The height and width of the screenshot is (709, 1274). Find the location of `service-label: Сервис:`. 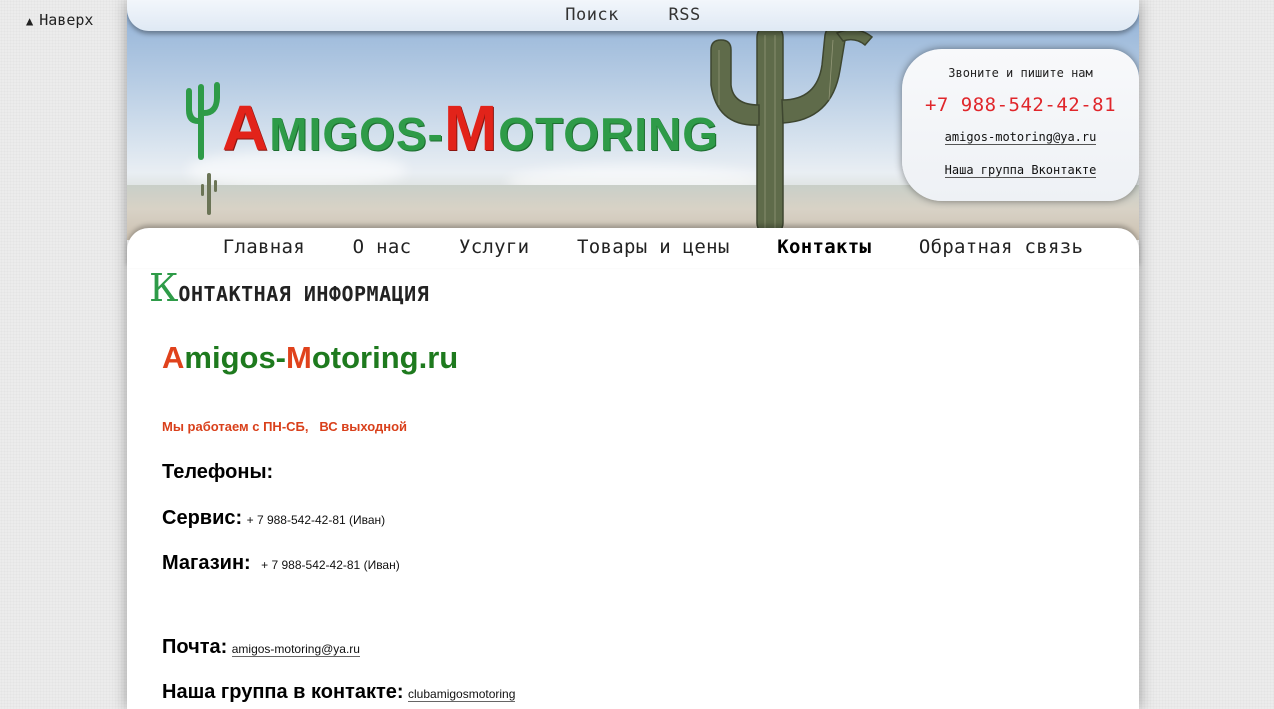

service-label: Сервис: is located at coordinates (202, 518).